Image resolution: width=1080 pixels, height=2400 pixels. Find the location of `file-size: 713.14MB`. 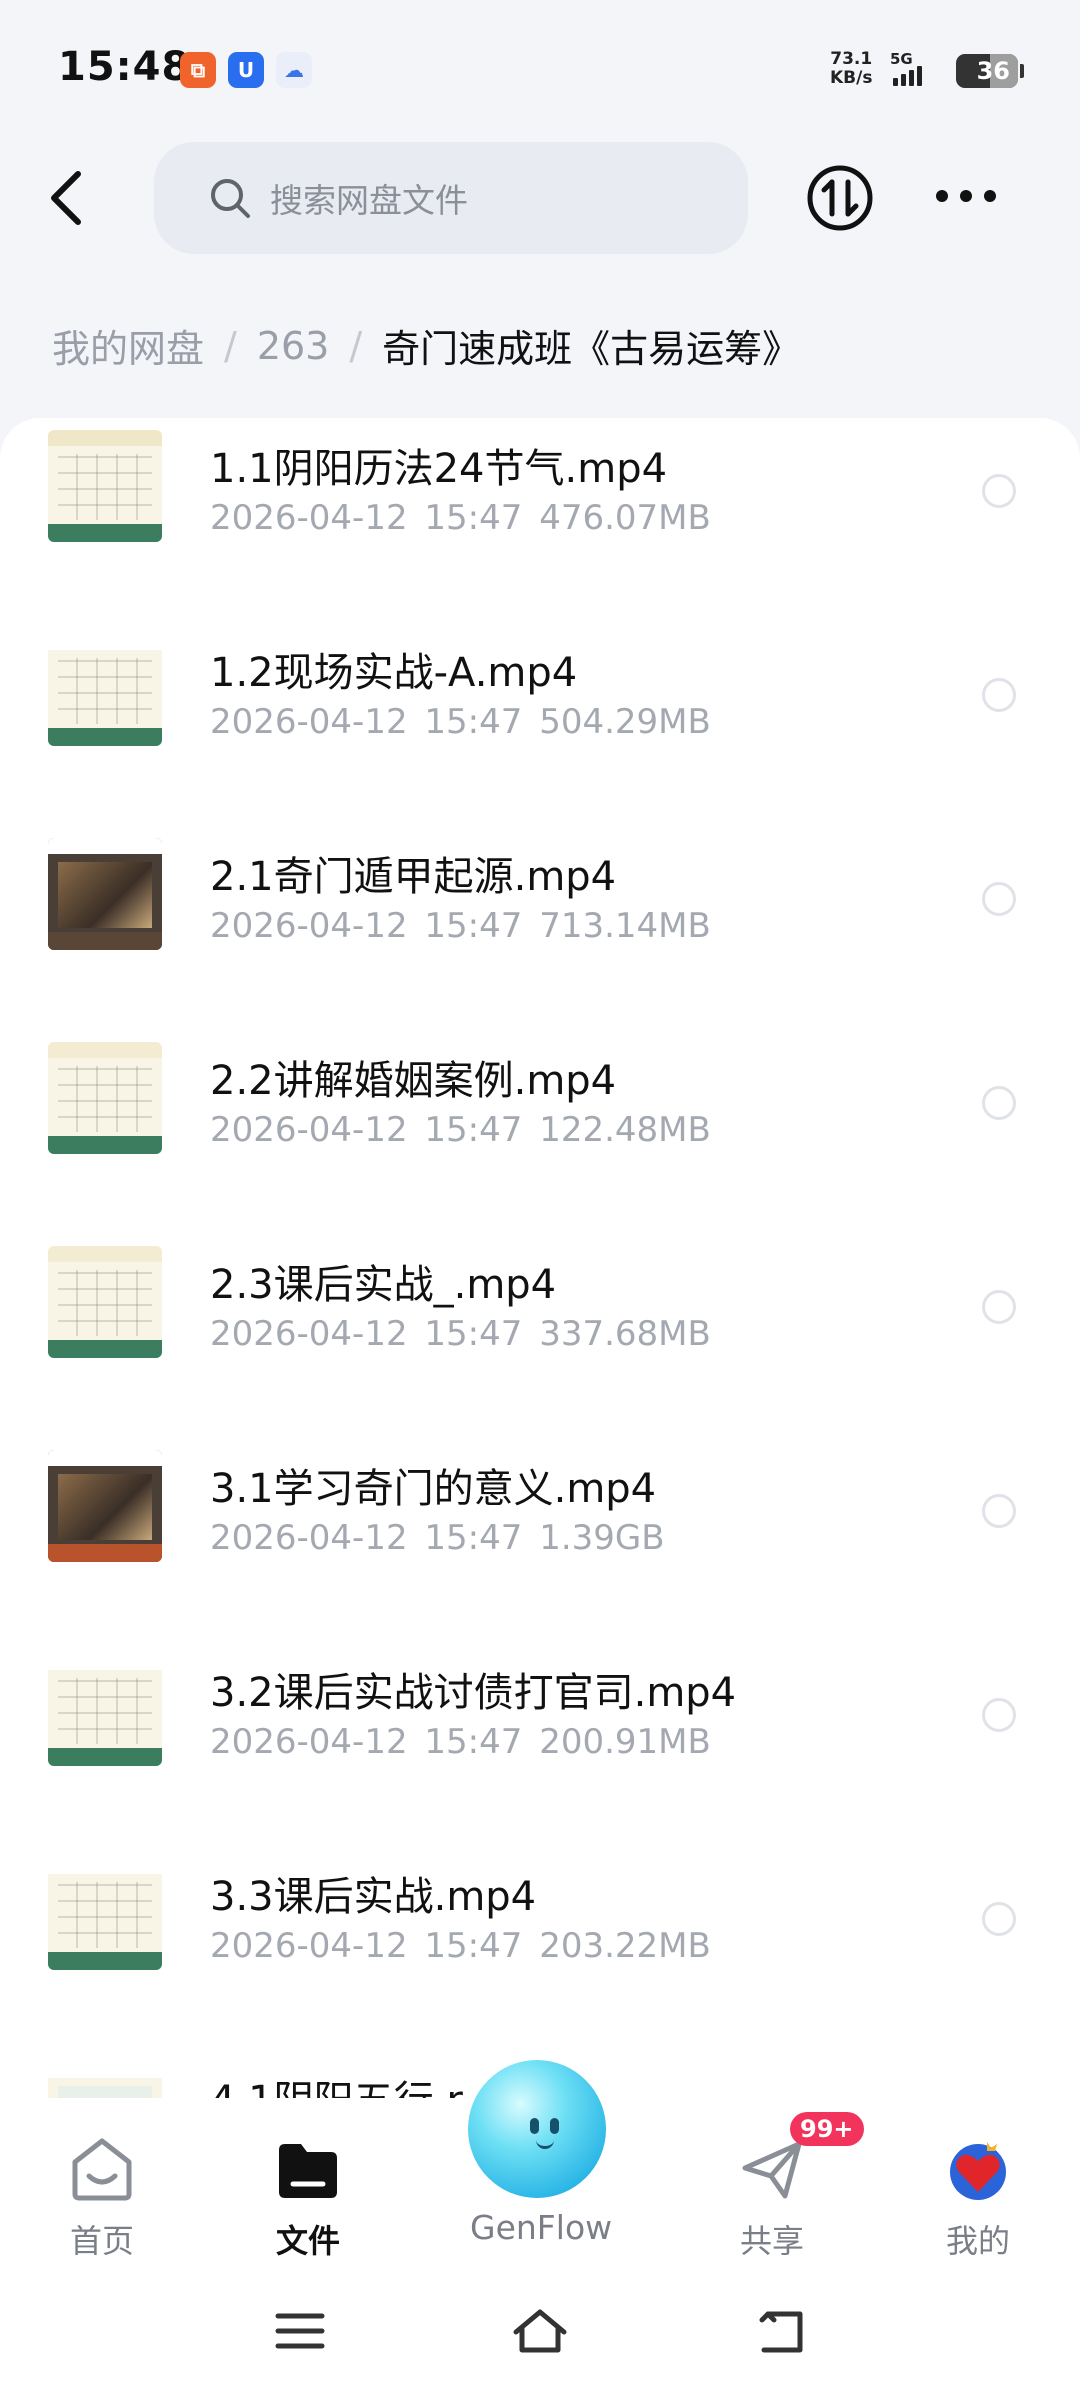

file-size: 713.14MB is located at coordinates (625, 926).